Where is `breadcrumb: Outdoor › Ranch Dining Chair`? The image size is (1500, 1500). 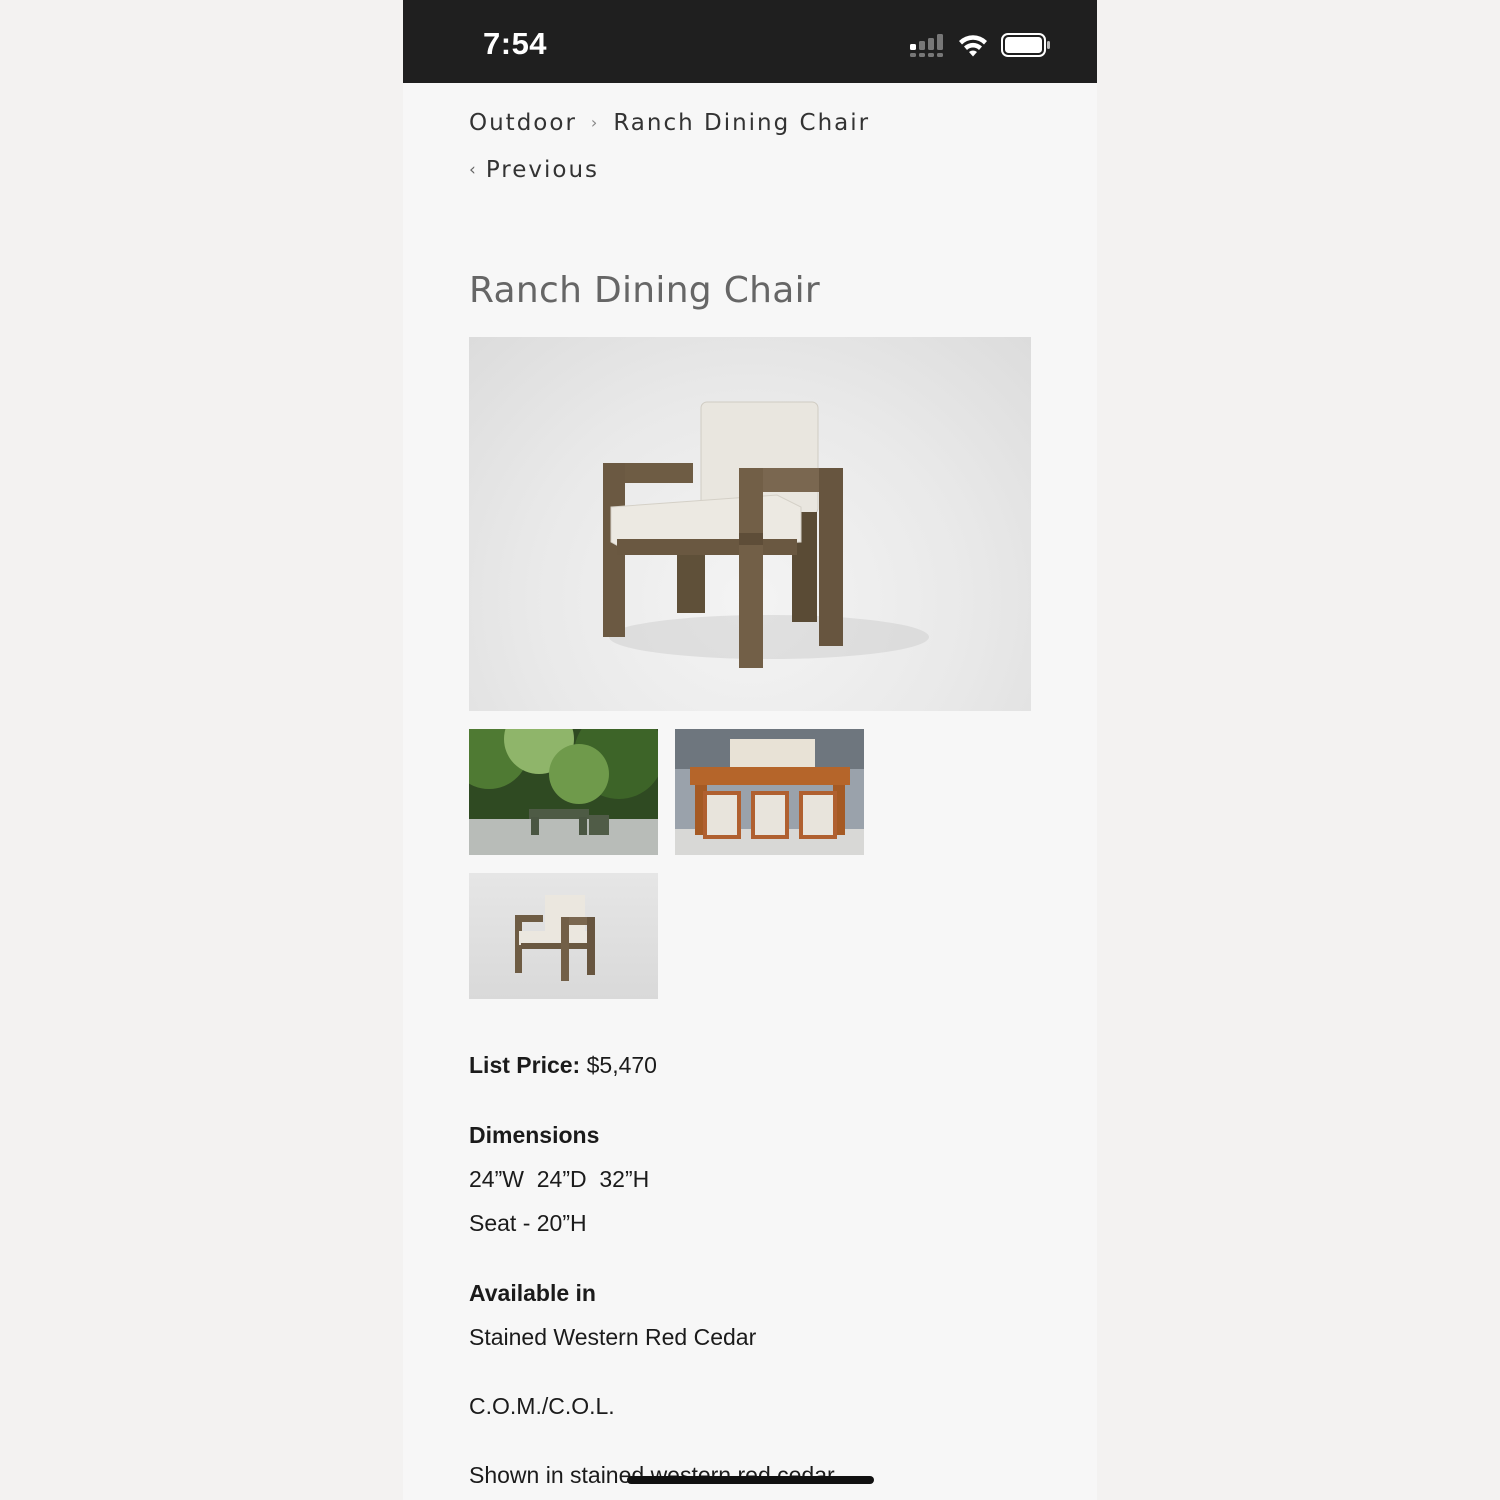
breadcrumb: Outdoor › Ranch Dining Chair is located at coordinates (669, 123).